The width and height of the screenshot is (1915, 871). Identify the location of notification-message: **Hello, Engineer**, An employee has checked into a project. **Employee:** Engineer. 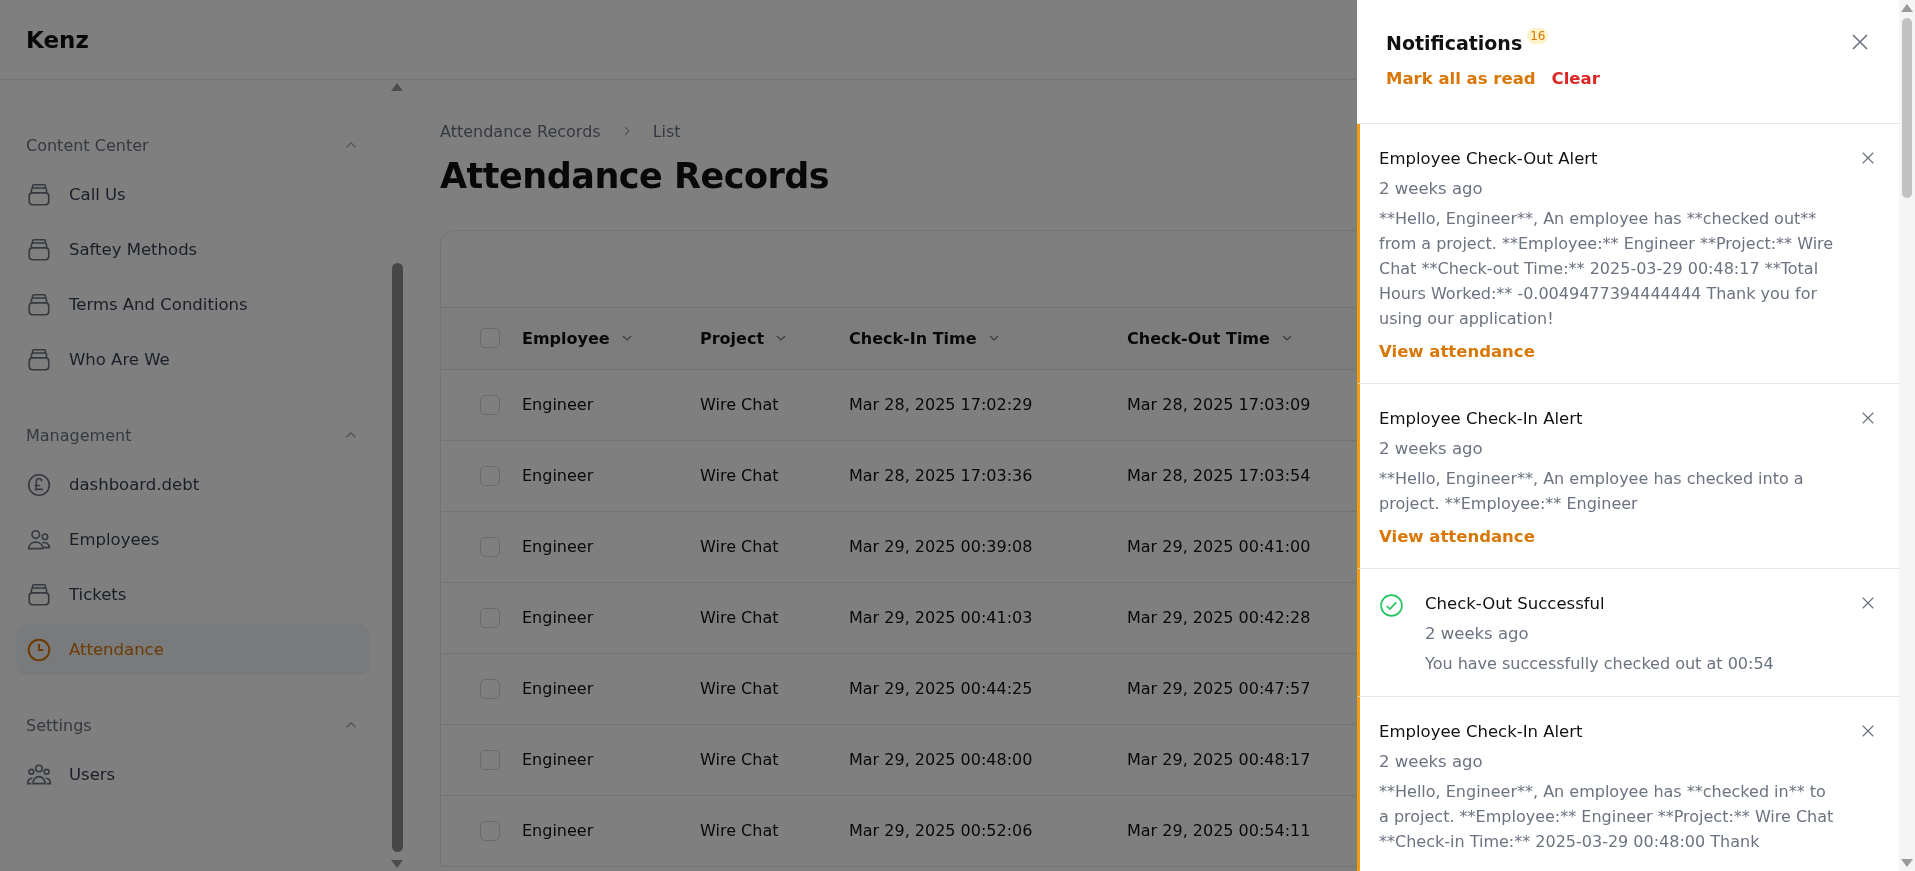
(1592, 491).